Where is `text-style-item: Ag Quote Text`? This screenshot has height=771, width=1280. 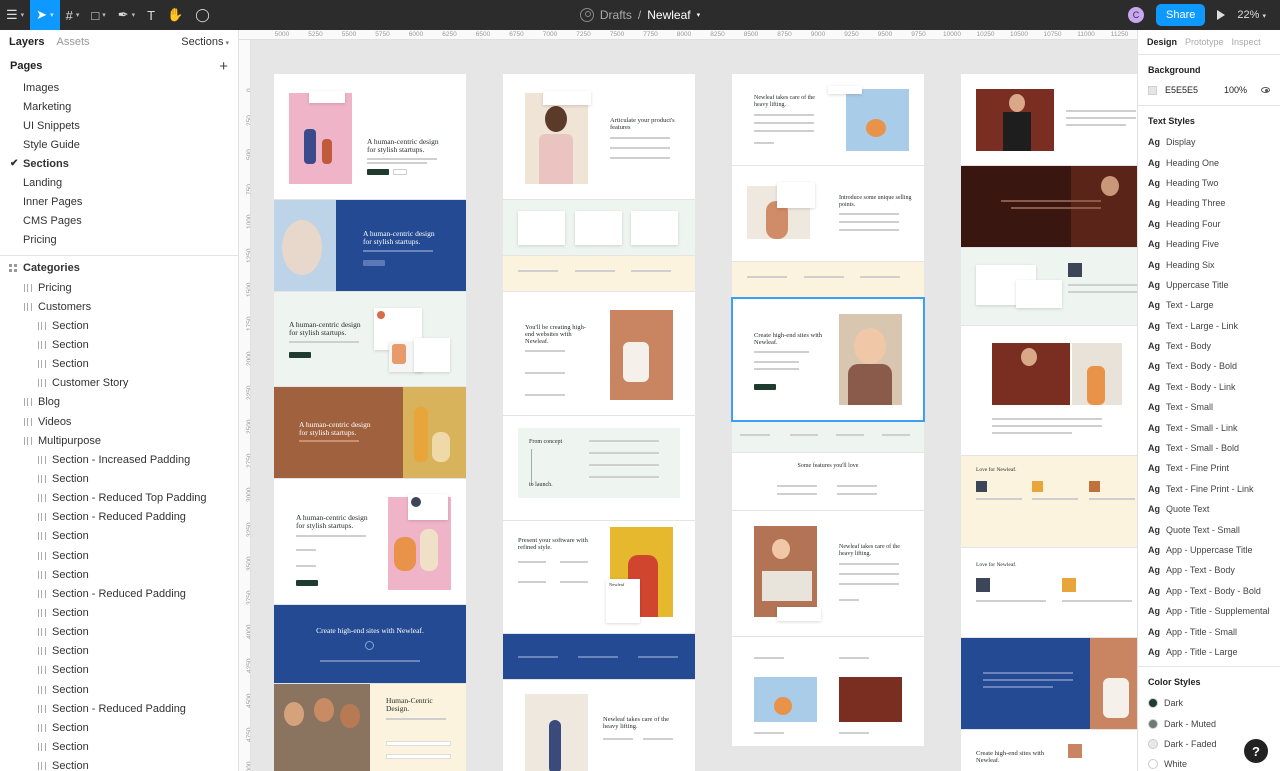
text-style-item: Ag Quote Text is located at coordinates (1209, 509).